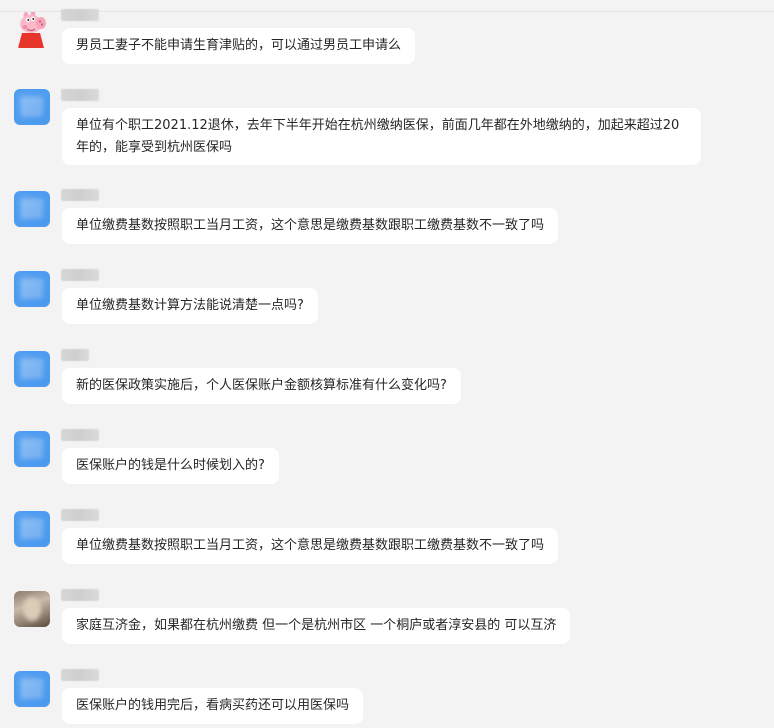 Image resolution: width=774 pixels, height=728 pixels. I want to click on message-bubble: 新的医保政策实施后，个人医保账户金额核算标准有什么变化吗?, so click(261, 386).